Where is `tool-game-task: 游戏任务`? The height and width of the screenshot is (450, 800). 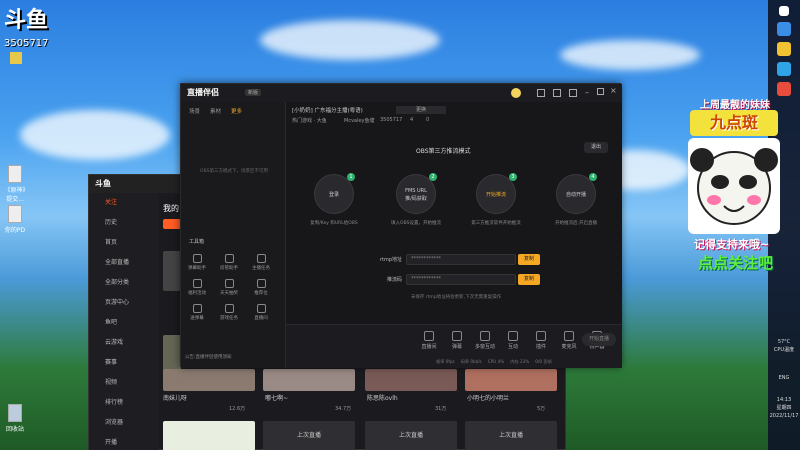 tool-game-task: 游戏任务 is located at coordinates (229, 312).